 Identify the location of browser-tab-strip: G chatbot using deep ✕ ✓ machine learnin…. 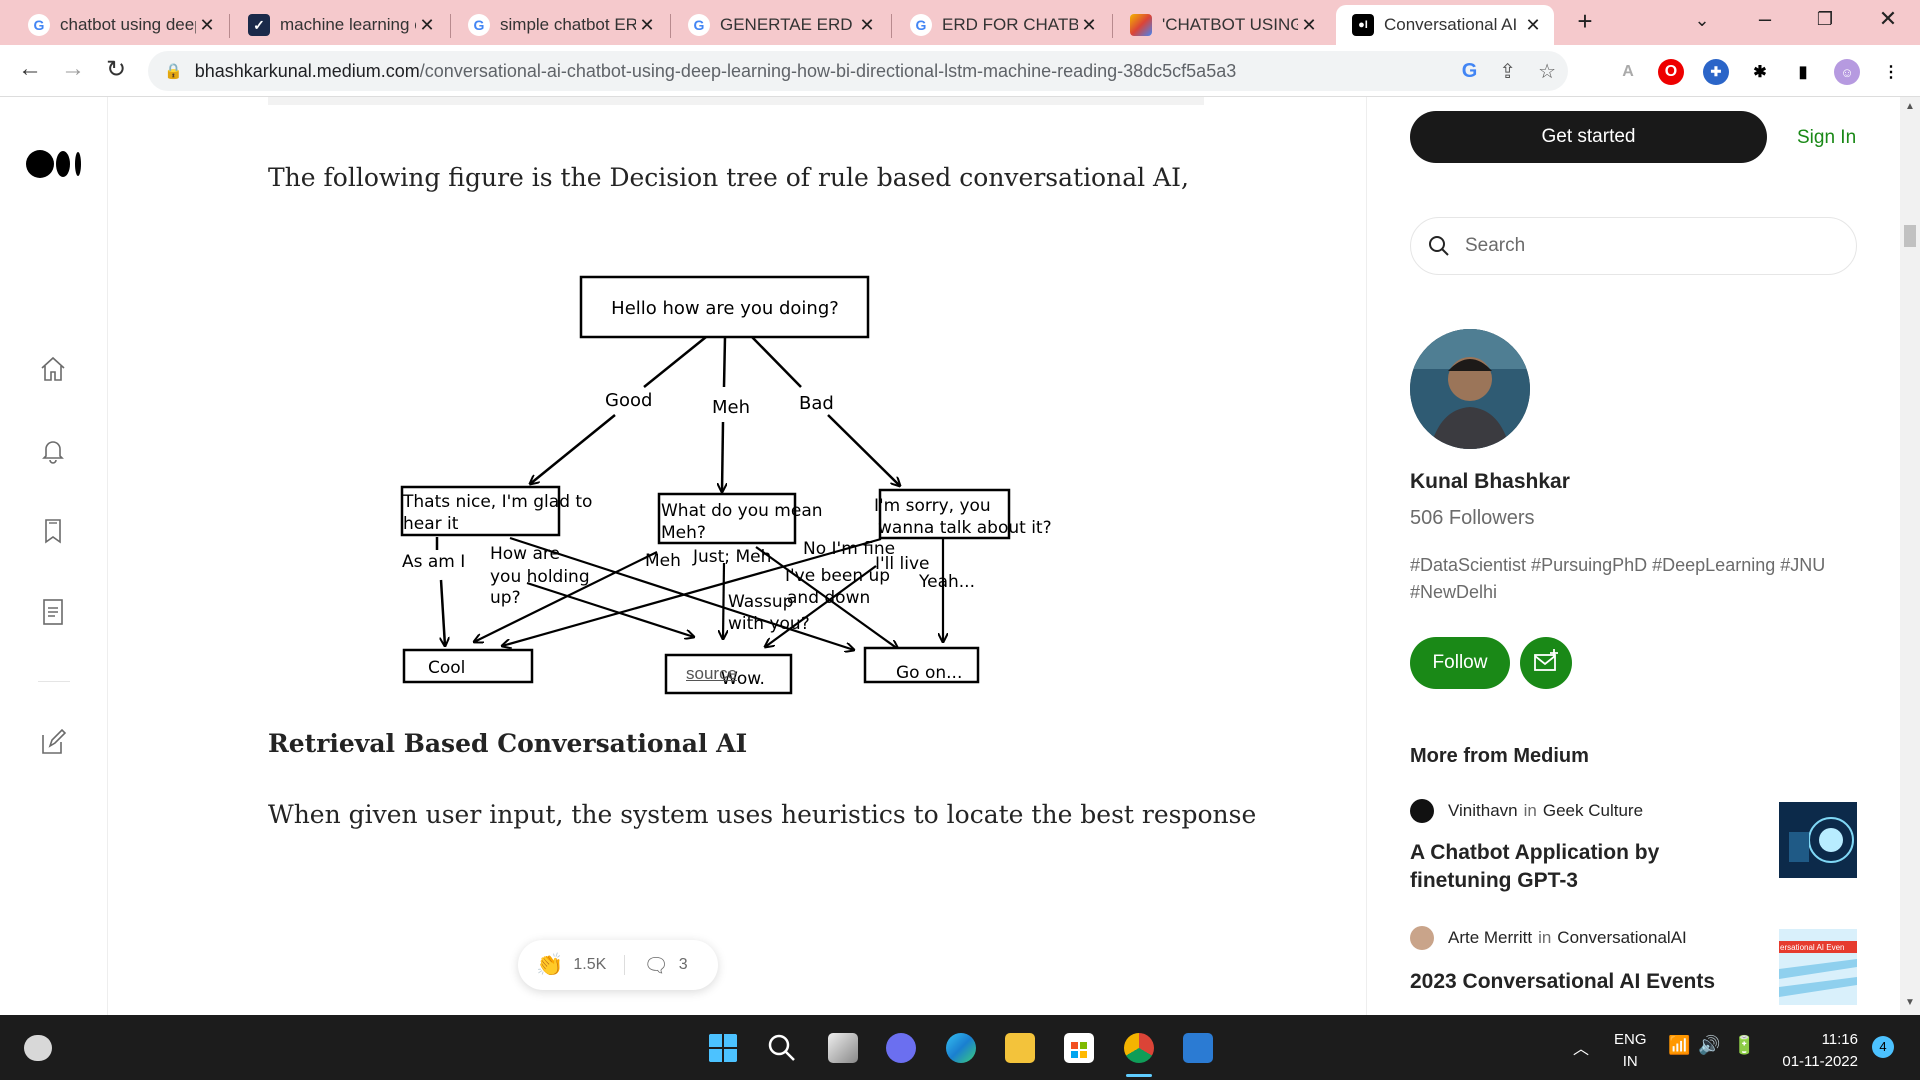
(960, 22).